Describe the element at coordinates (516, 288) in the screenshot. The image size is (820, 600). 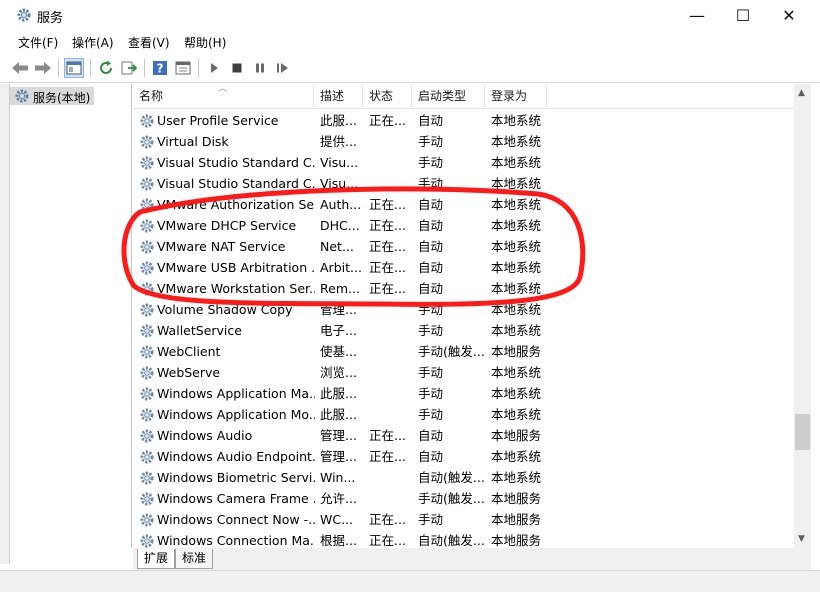
I see `service-logon-as: 本地系统` at that location.